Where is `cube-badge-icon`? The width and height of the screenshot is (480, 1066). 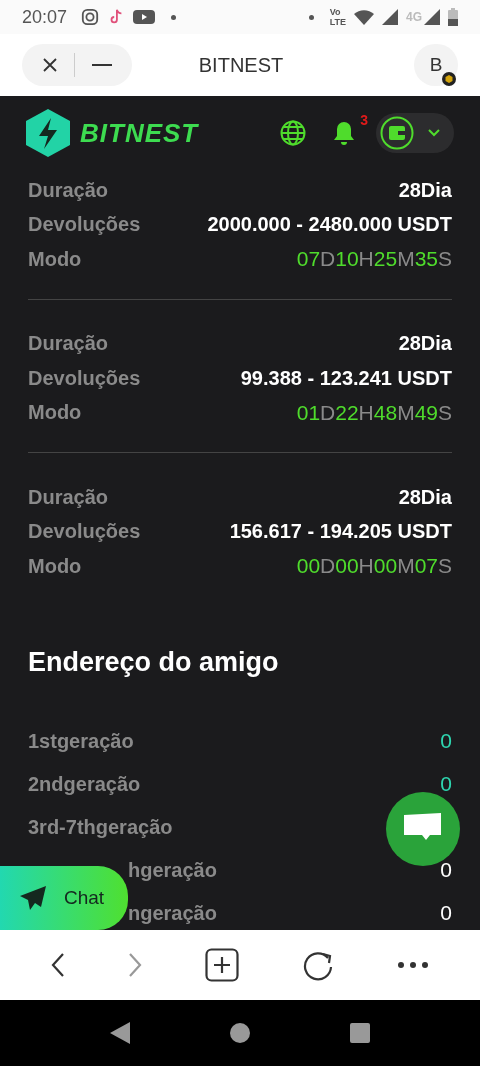 cube-badge-icon is located at coordinates (449, 79).